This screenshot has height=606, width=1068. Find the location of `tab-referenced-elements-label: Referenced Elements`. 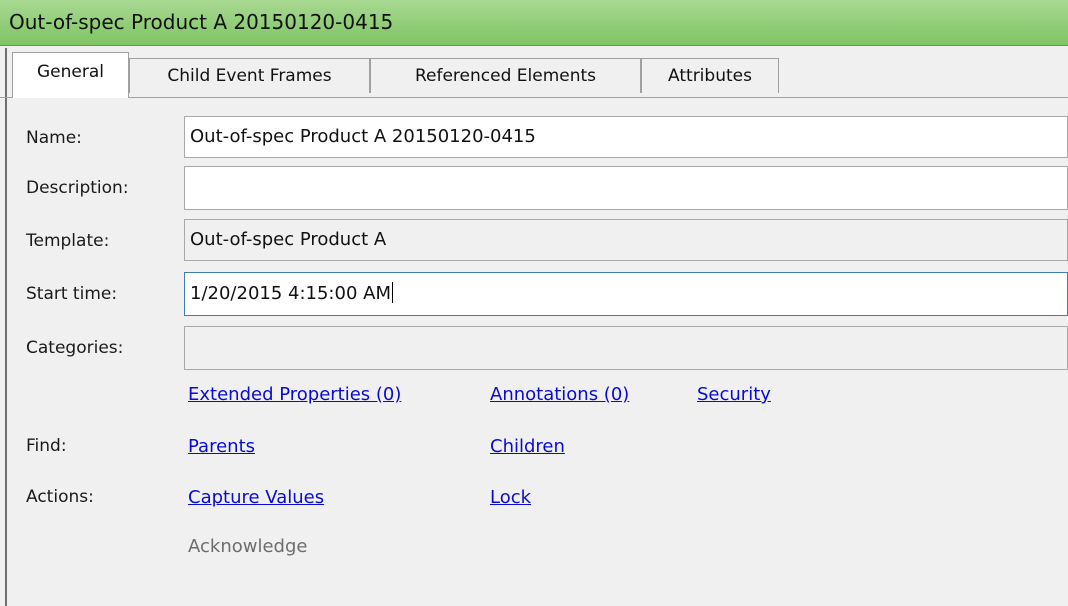

tab-referenced-elements-label: Referenced Elements is located at coordinates (505, 76).